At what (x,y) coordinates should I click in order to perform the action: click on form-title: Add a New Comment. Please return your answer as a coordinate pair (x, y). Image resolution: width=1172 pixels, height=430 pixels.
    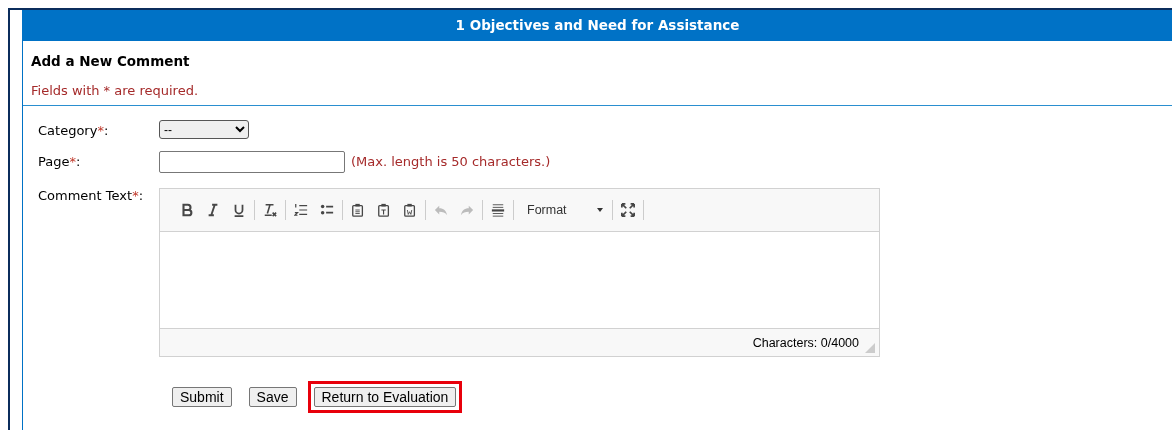
    Looking at the image, I should click on (110, 60).